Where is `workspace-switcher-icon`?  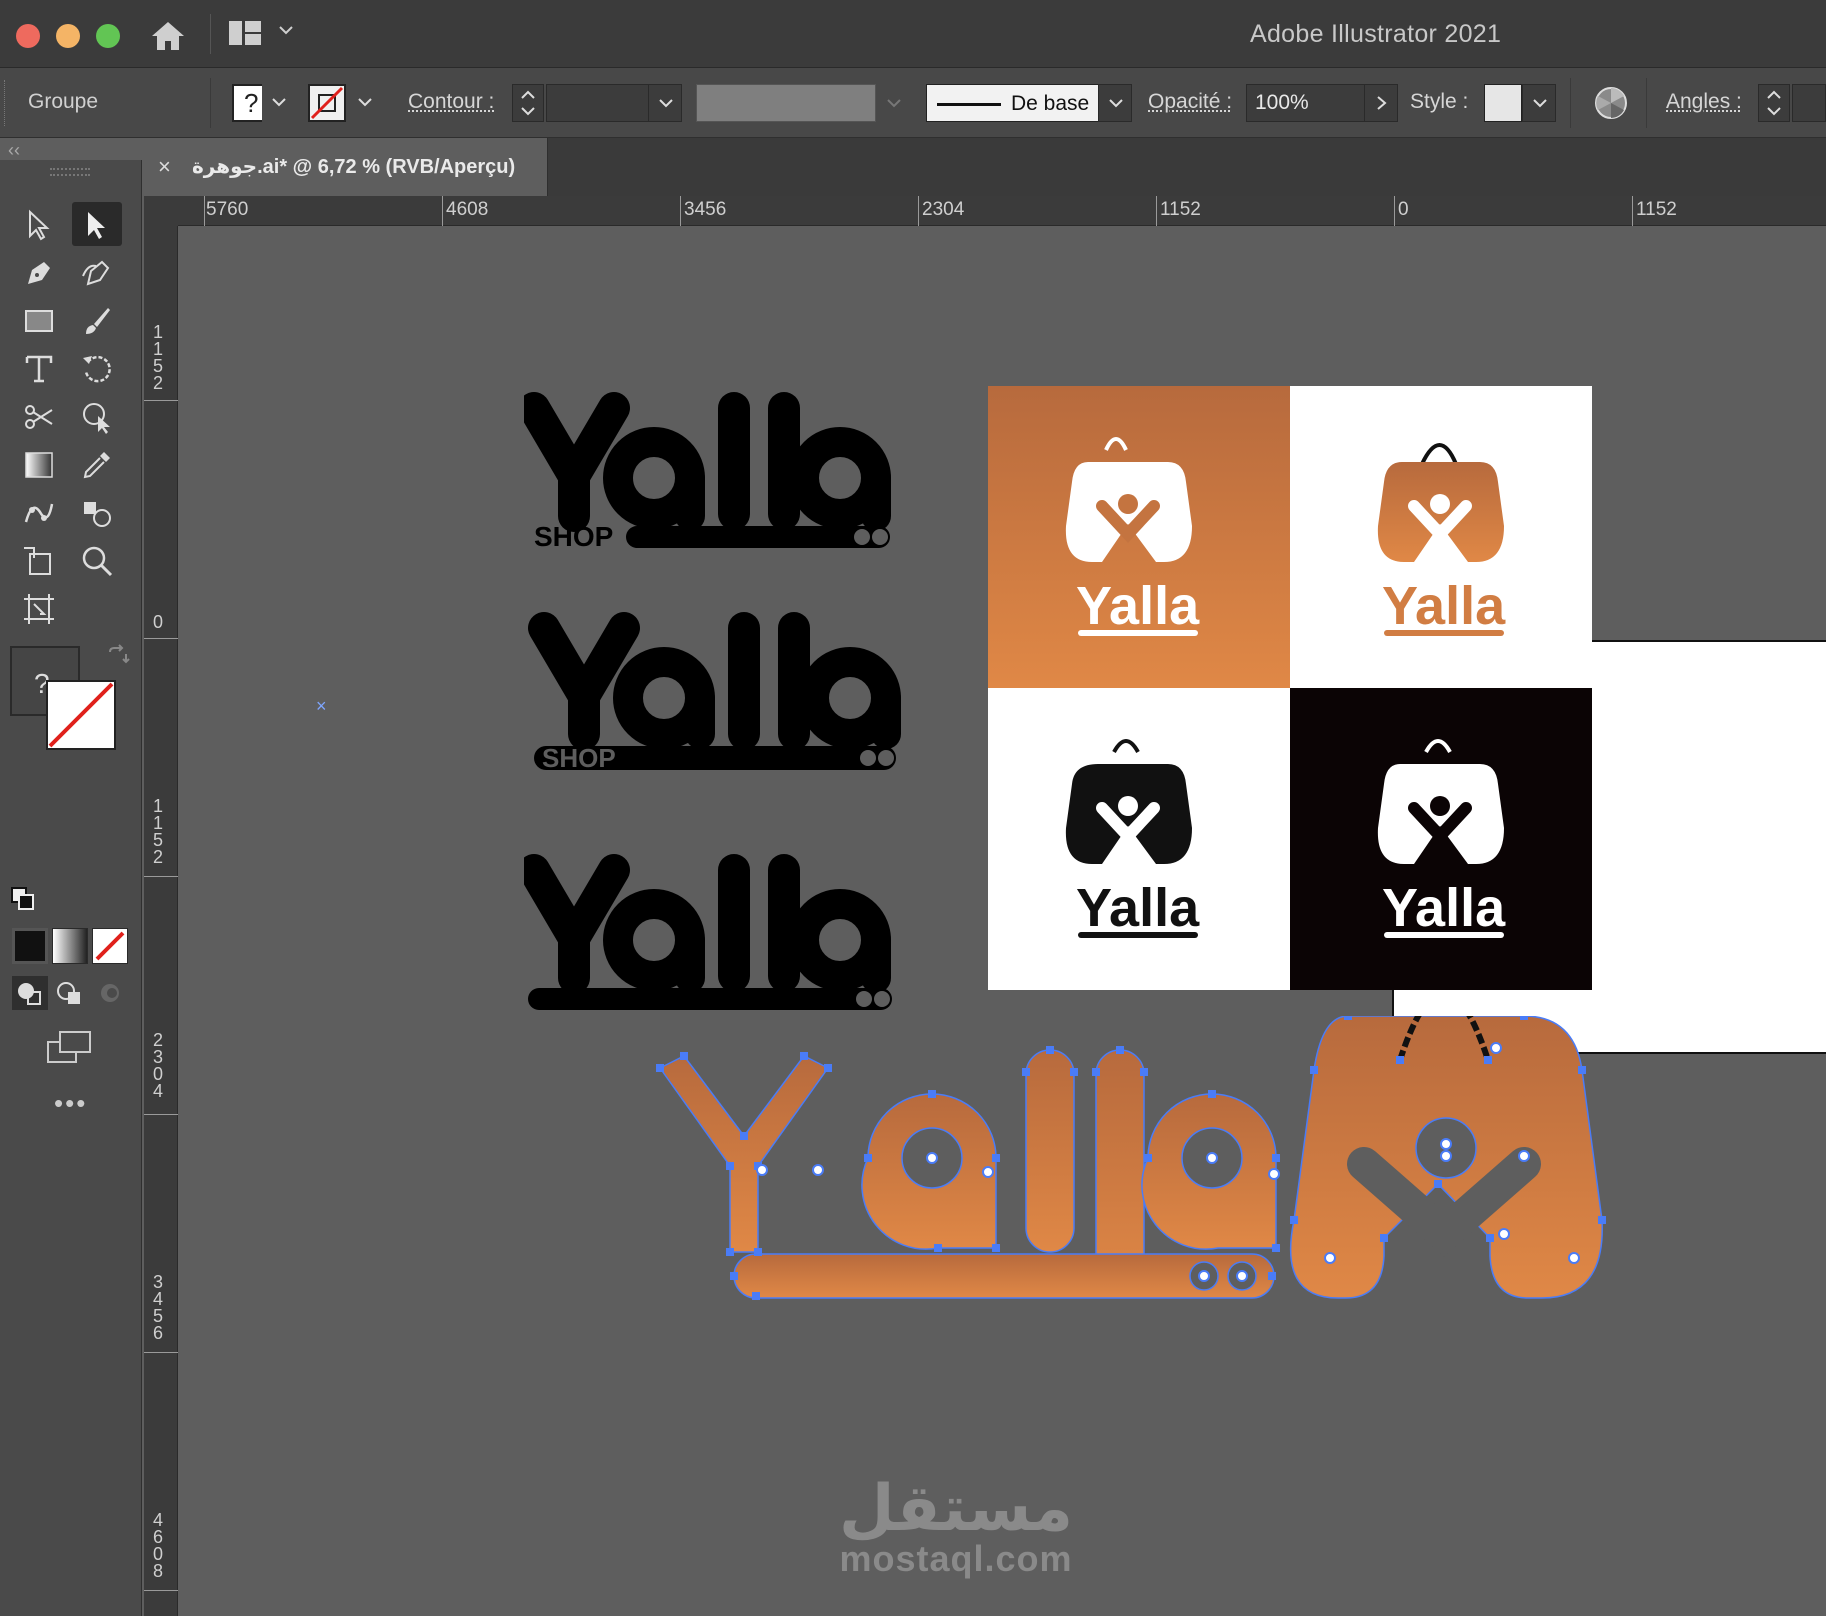 workspace-switcher-icon is located at coordinates (245, 33).